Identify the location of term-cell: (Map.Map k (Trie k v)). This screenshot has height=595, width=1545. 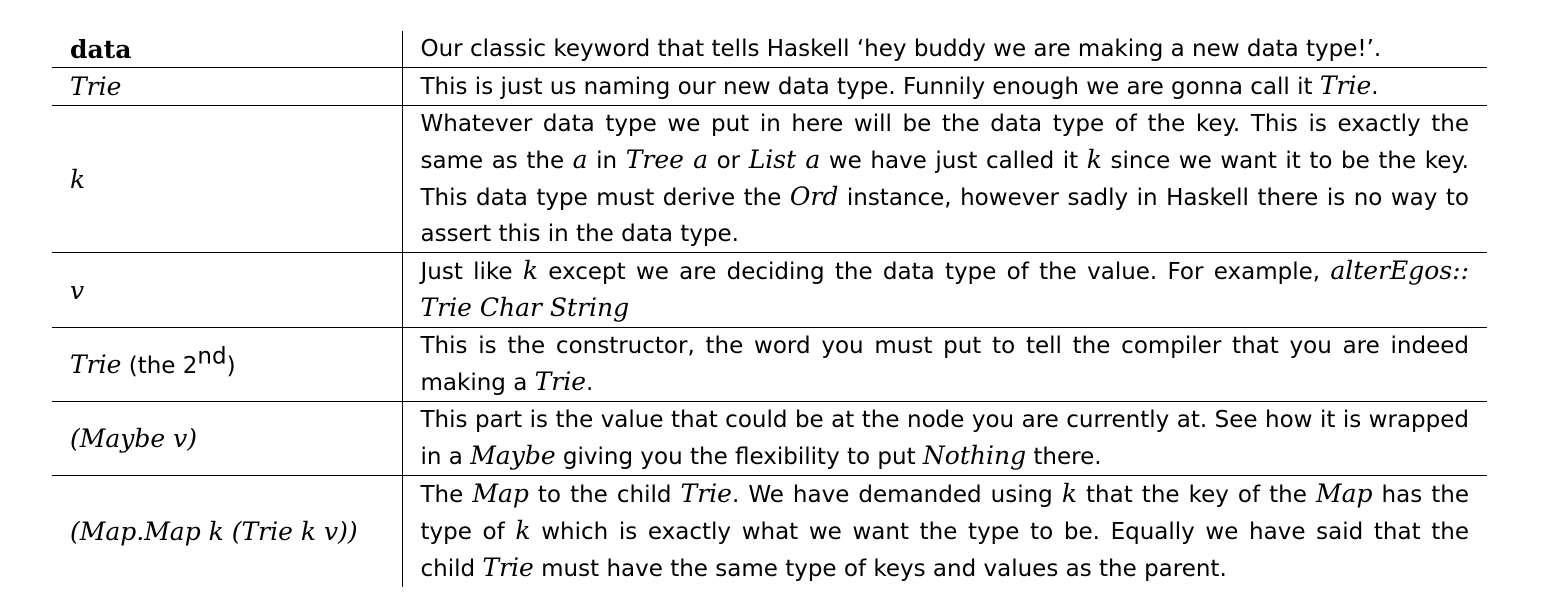
(227, 531).